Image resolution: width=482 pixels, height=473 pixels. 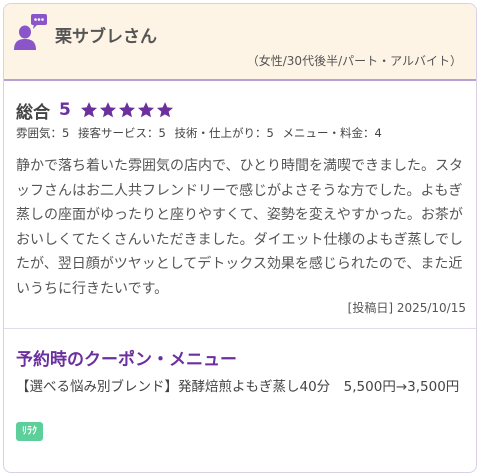 I want to click on reviewer-meta: （女性/30代後半/パート・アルバイト）, so click(x=354, y=61).